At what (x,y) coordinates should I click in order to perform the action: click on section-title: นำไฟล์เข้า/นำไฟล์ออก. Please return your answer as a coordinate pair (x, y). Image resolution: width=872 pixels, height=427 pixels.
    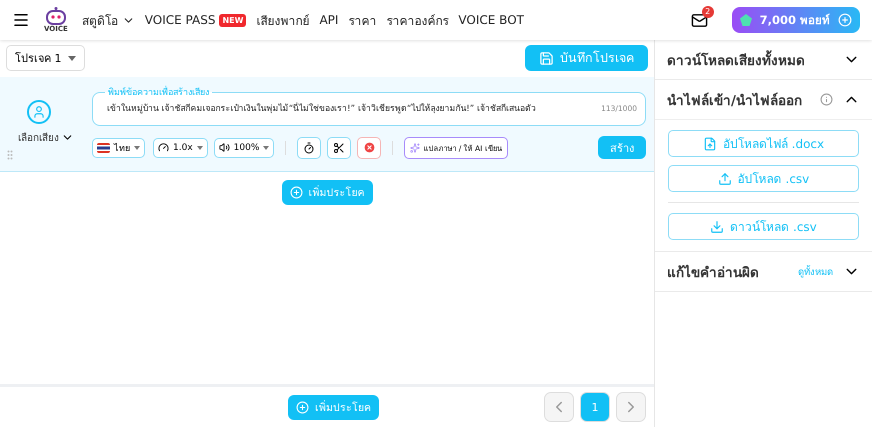
    Looking at the image, I should click on (738, 99).